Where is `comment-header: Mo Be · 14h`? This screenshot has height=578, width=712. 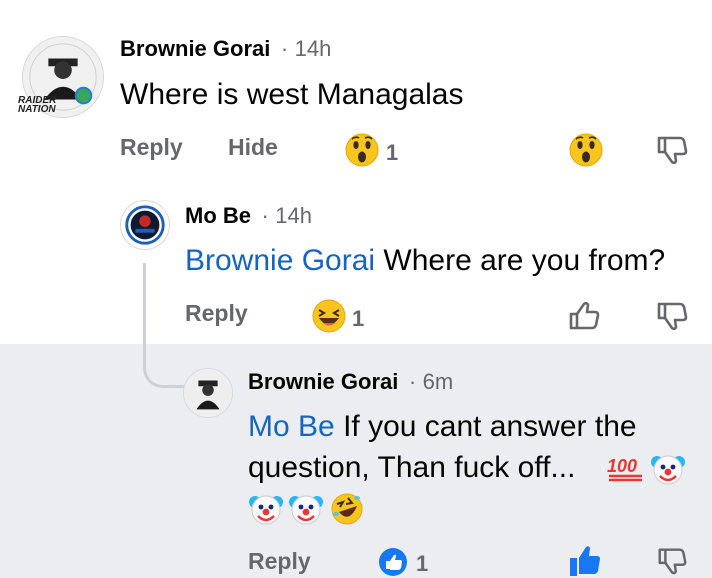 comment-header: Mo Be · 14h is located at coordinates (248, 216).